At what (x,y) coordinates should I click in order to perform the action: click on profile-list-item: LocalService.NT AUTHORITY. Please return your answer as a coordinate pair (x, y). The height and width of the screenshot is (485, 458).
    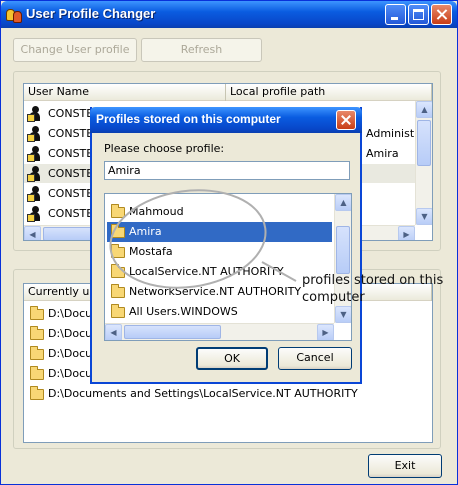
    Looking at the image, I should click on (219, 272).